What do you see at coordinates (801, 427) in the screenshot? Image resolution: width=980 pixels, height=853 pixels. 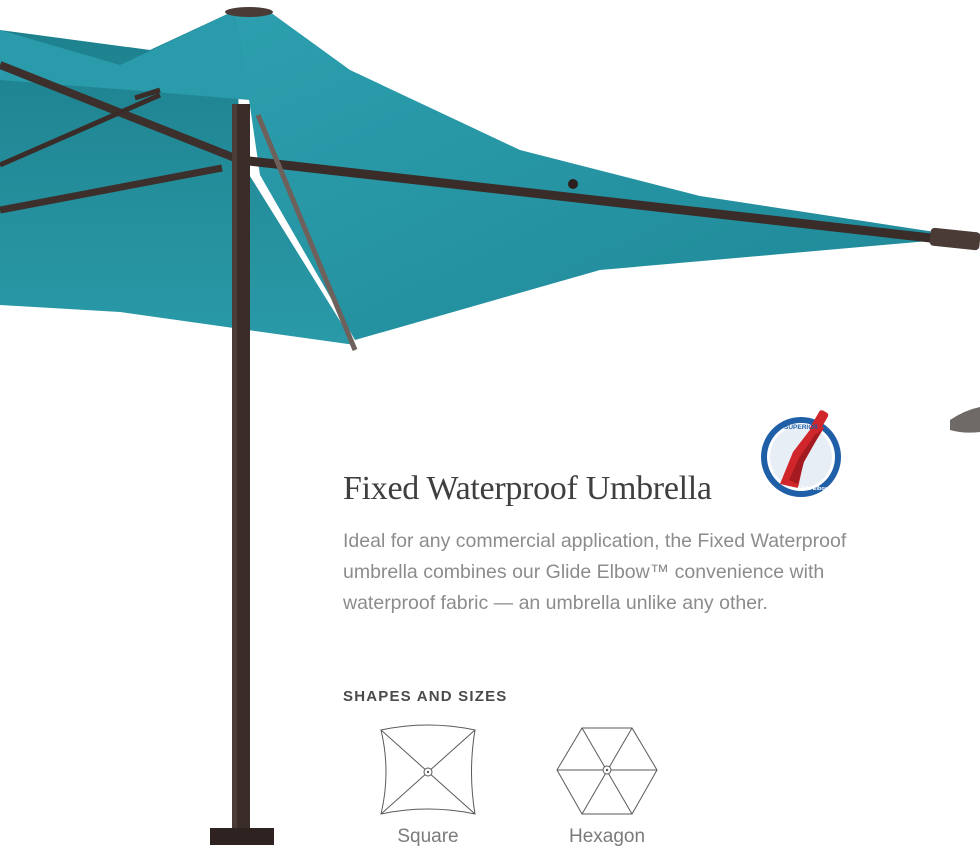 I see `svg-text: SUPERIOR` at bounding box center [801, 427].